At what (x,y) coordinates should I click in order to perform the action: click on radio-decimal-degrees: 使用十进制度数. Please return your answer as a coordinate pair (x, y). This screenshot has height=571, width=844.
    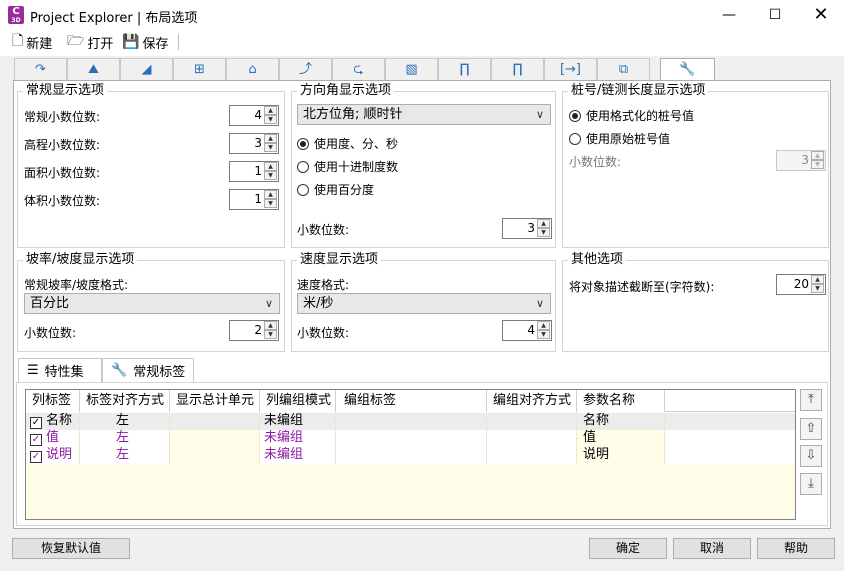
    Looking at the image, I should click on (347, 166).